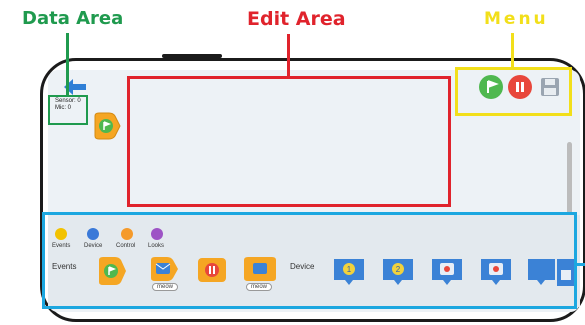  What do you see at coordinates (581, 264) in the screenshot?
I see `palette-connector` at bounding box center [581, 264].